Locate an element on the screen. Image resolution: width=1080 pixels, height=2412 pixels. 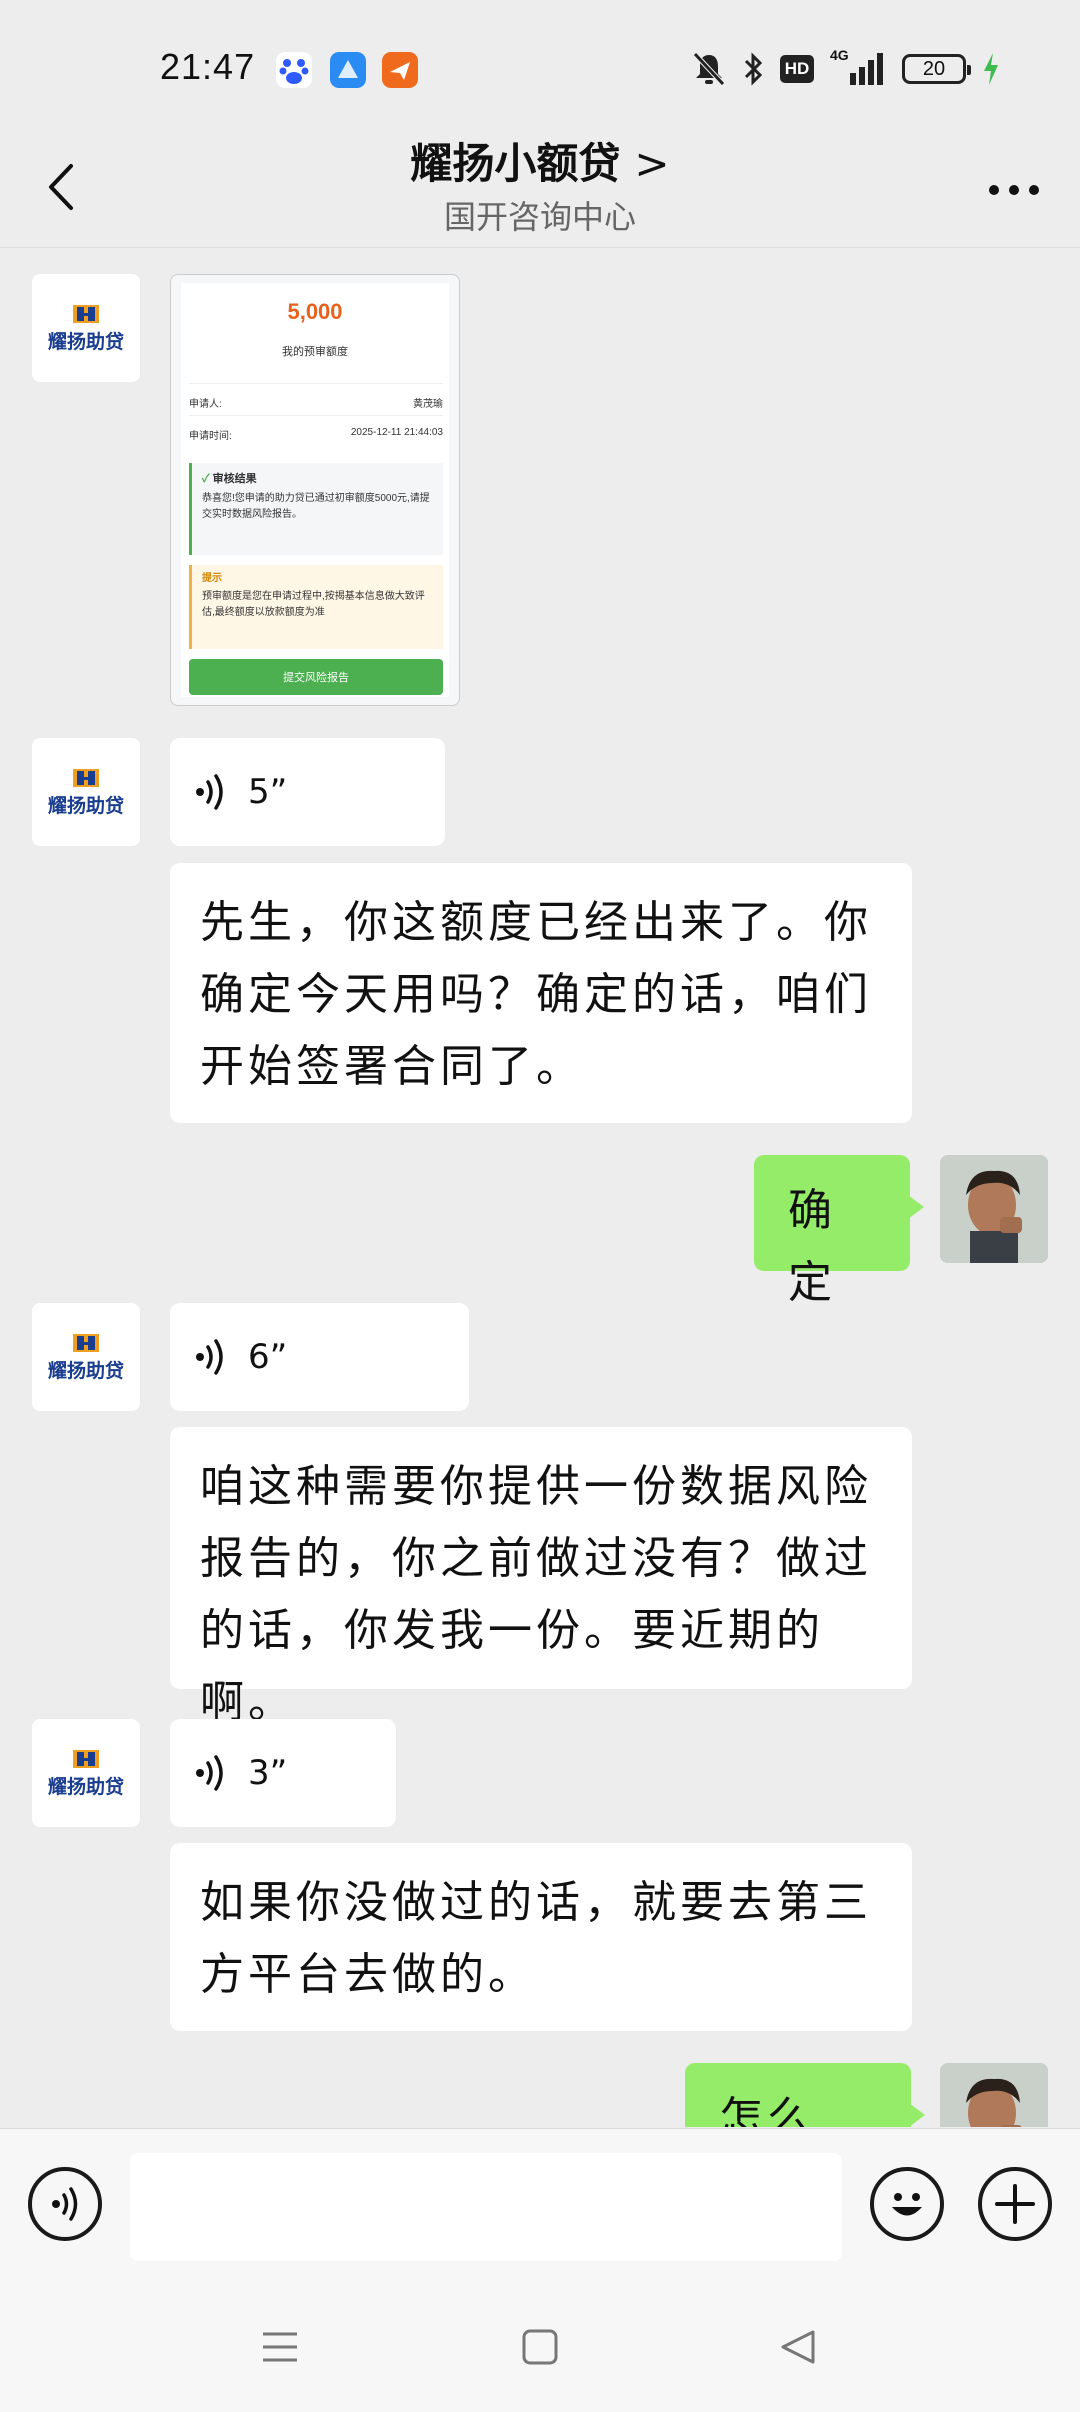
voice-input-button is located at coordinates (65, 2204).